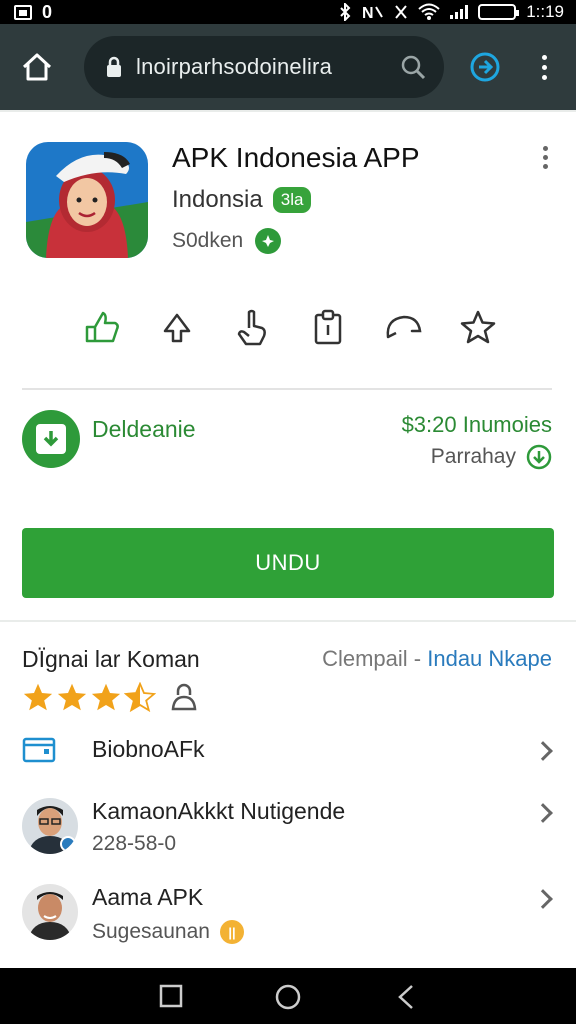 The image size is (576, 1024). I want to click on extension-icon, so click(485, 67).